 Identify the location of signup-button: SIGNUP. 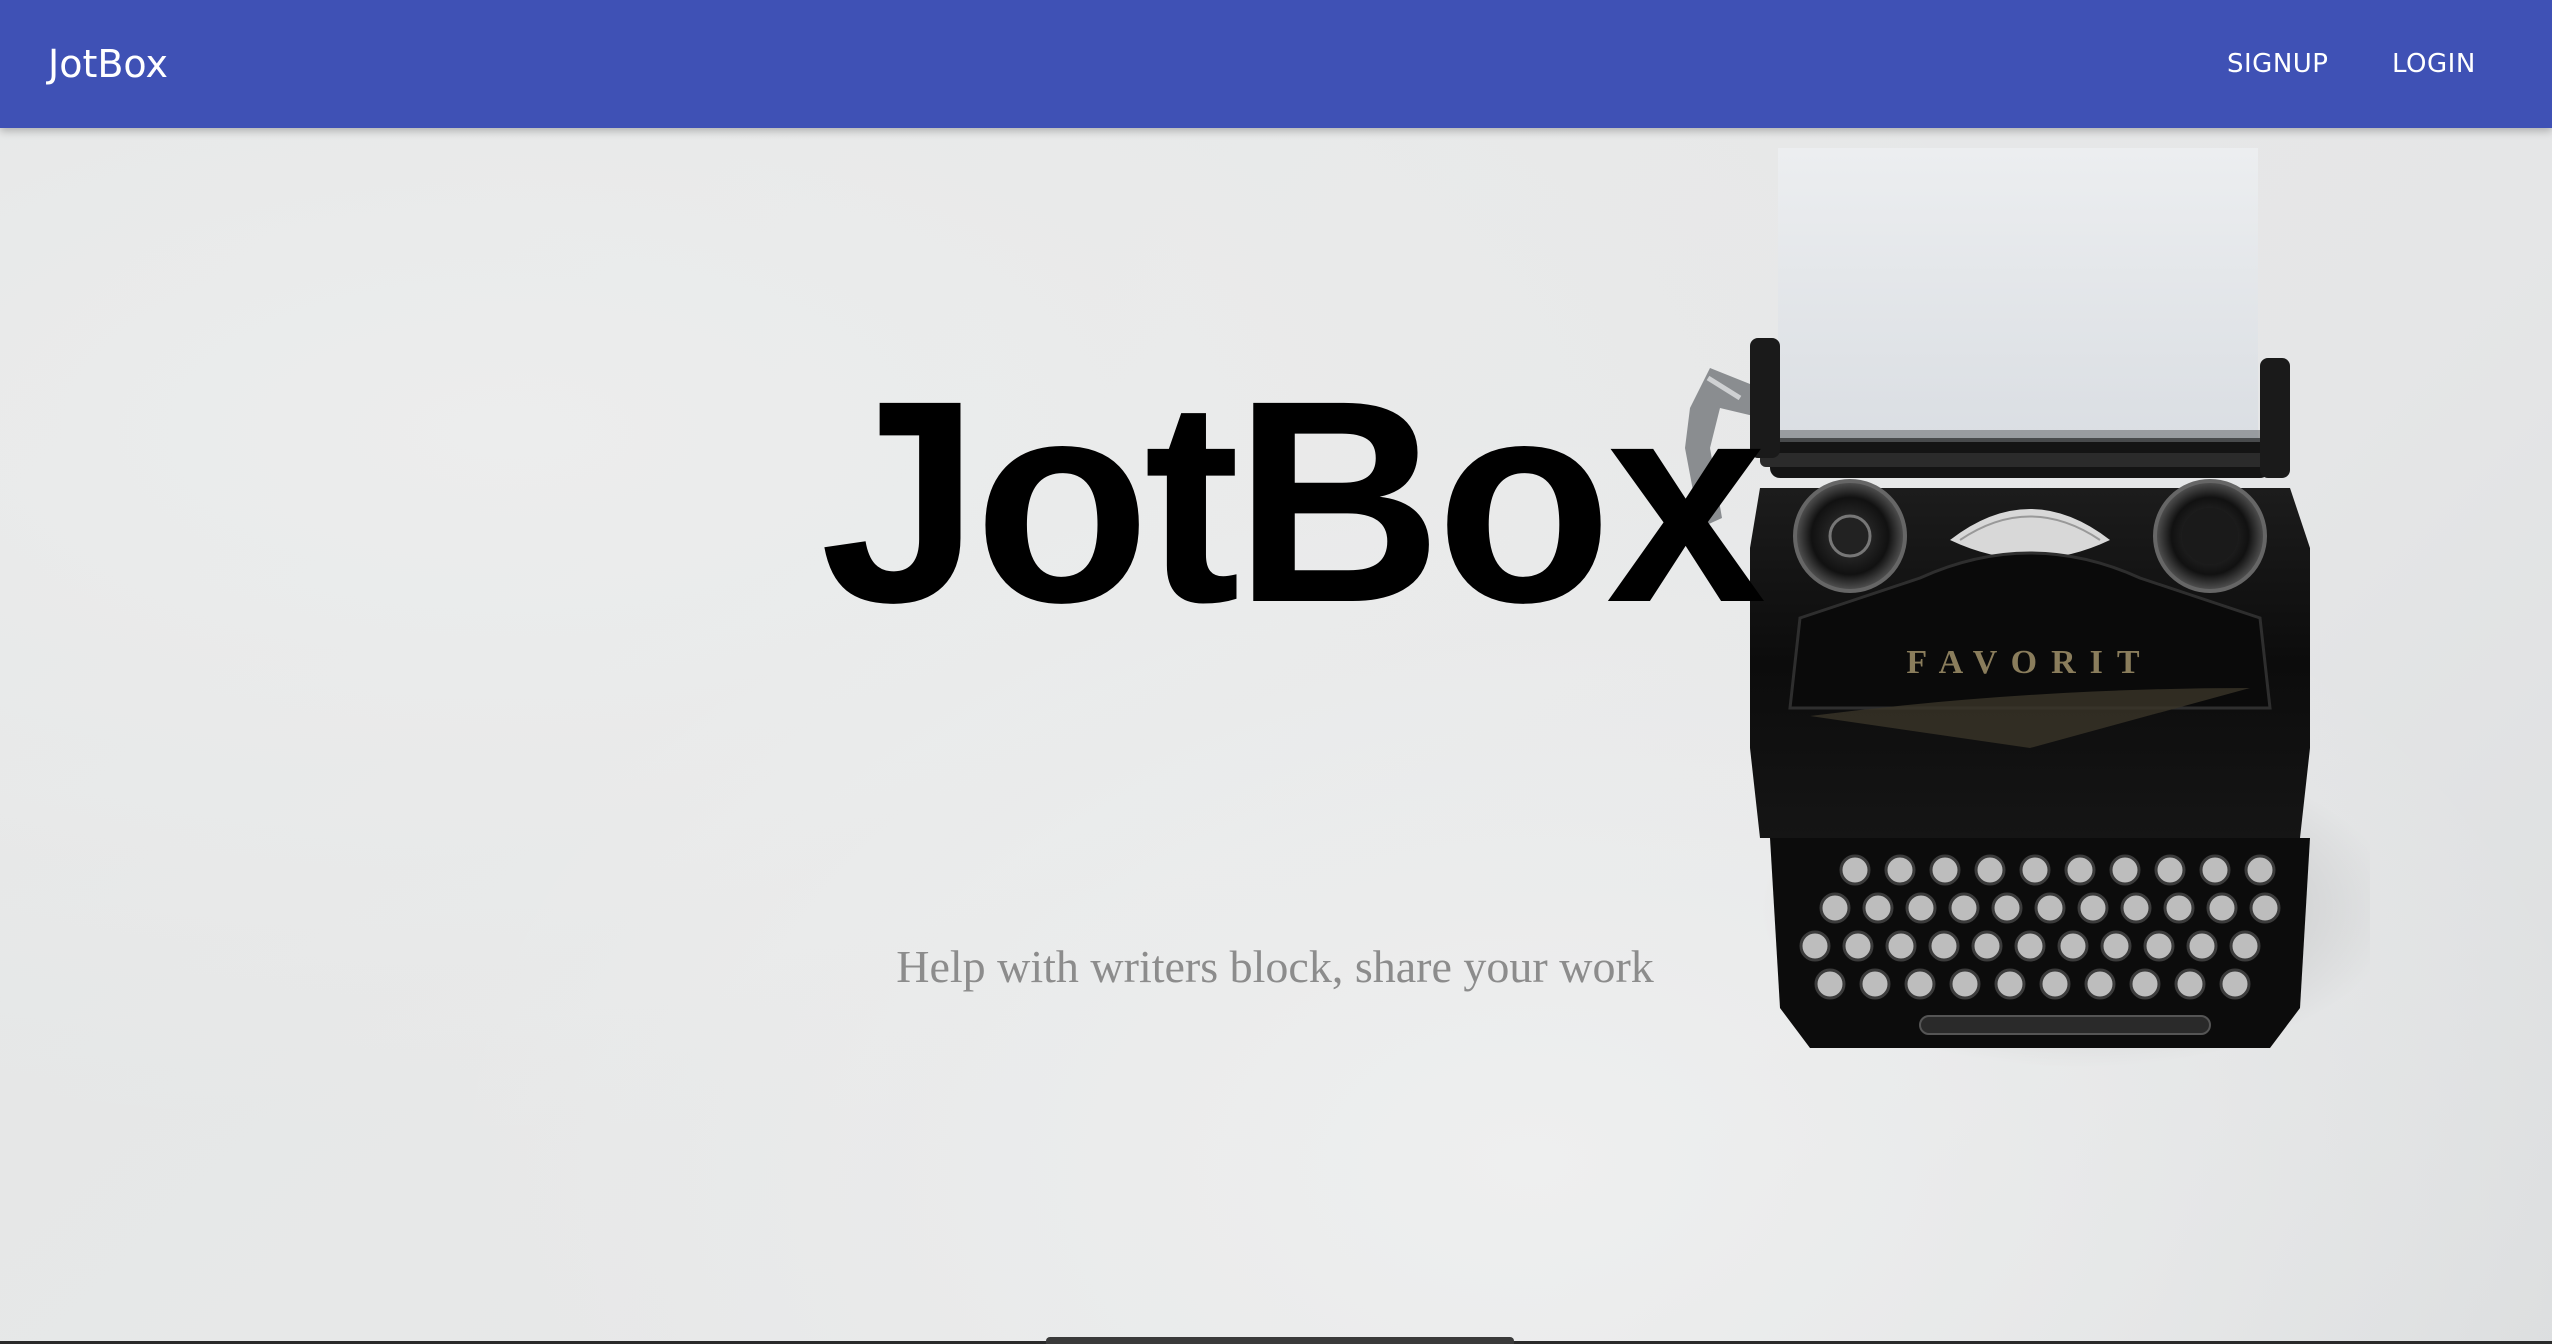
(2277, 64).